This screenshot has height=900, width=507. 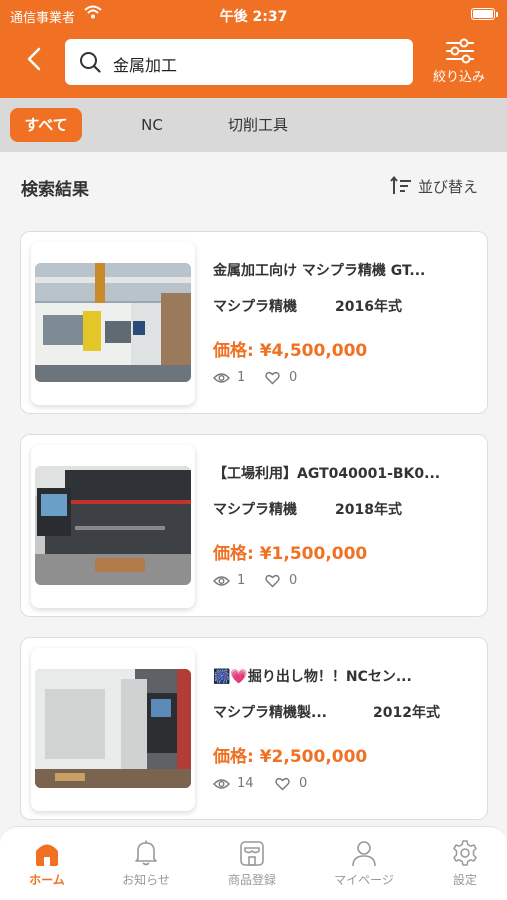 I want to click on search-query: 金属加工, so click(x=145, y=65).